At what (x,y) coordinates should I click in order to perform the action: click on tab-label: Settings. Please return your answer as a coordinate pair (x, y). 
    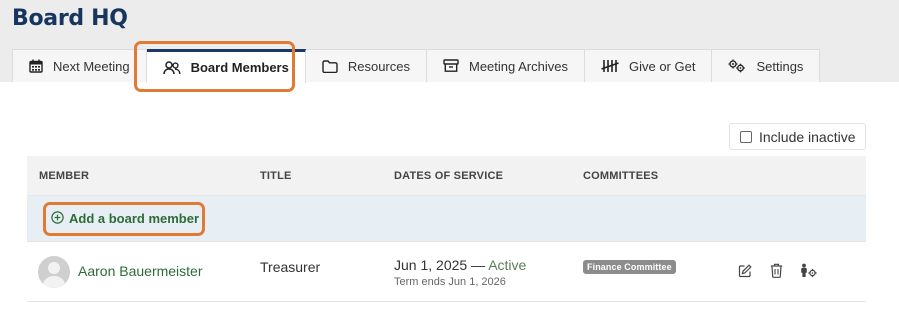
    Looking at the image, I should click on (780, 66).